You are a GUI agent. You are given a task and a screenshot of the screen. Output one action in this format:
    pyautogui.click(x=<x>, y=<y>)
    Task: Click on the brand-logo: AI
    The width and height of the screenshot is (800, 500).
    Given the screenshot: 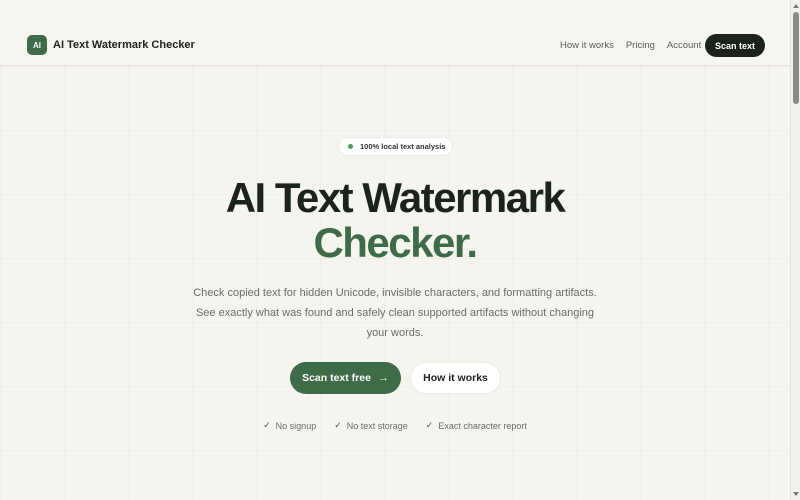 What is the action you would take?
    pyautogui.click(x=37, y=45)
    